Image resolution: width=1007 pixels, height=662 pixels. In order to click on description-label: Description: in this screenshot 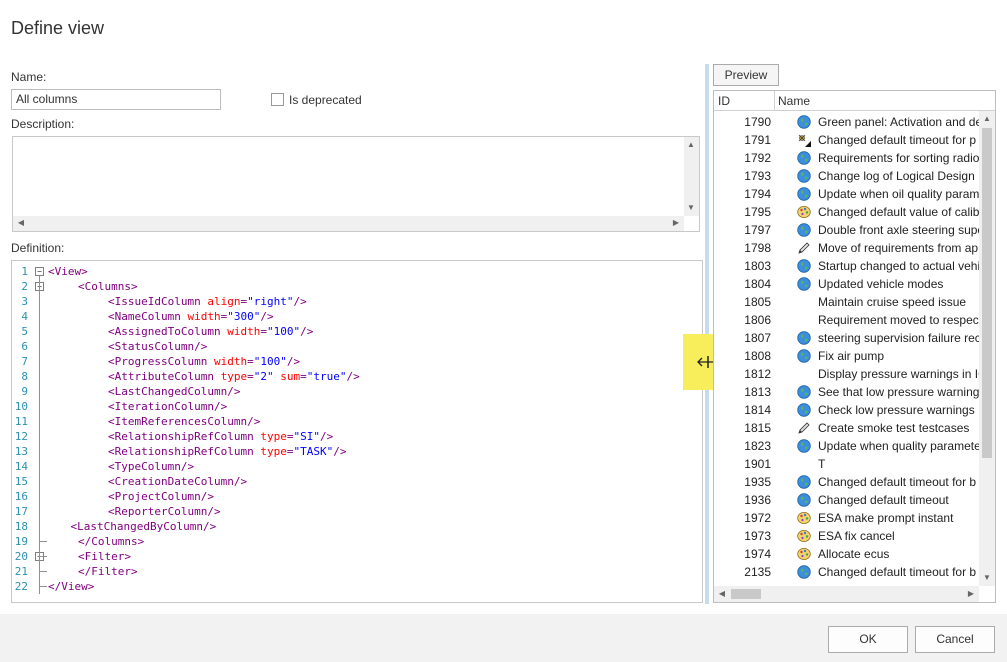, I will do `click(43, 124)`.